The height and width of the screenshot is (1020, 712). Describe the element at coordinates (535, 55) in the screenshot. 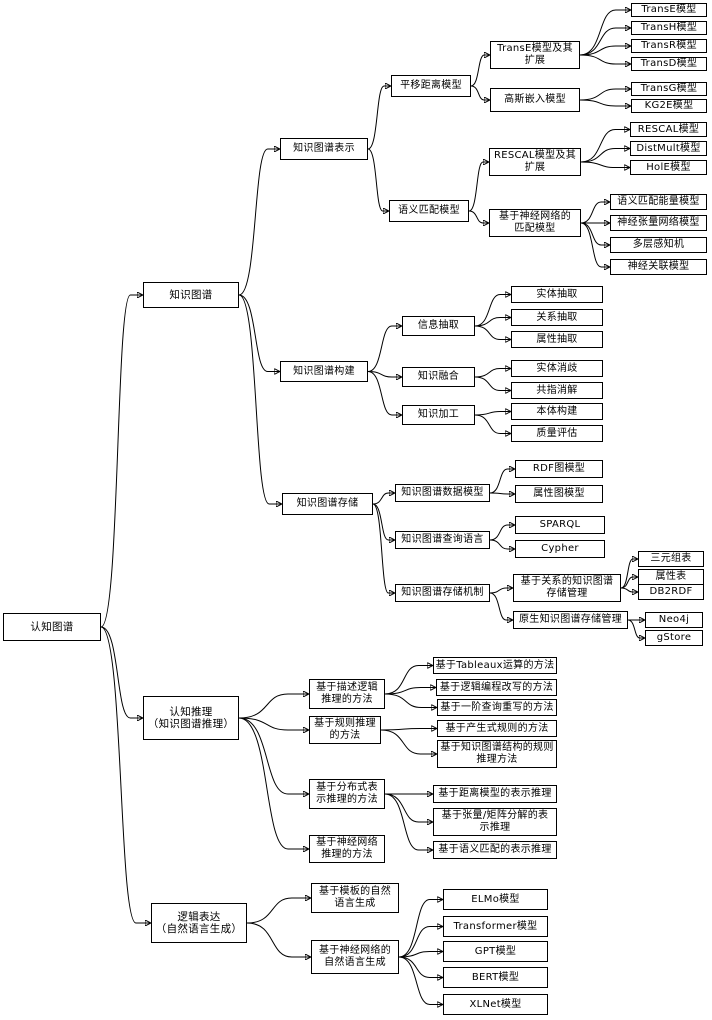

I see `node-transe-extension: TransE模型及其 扩展` at that location.